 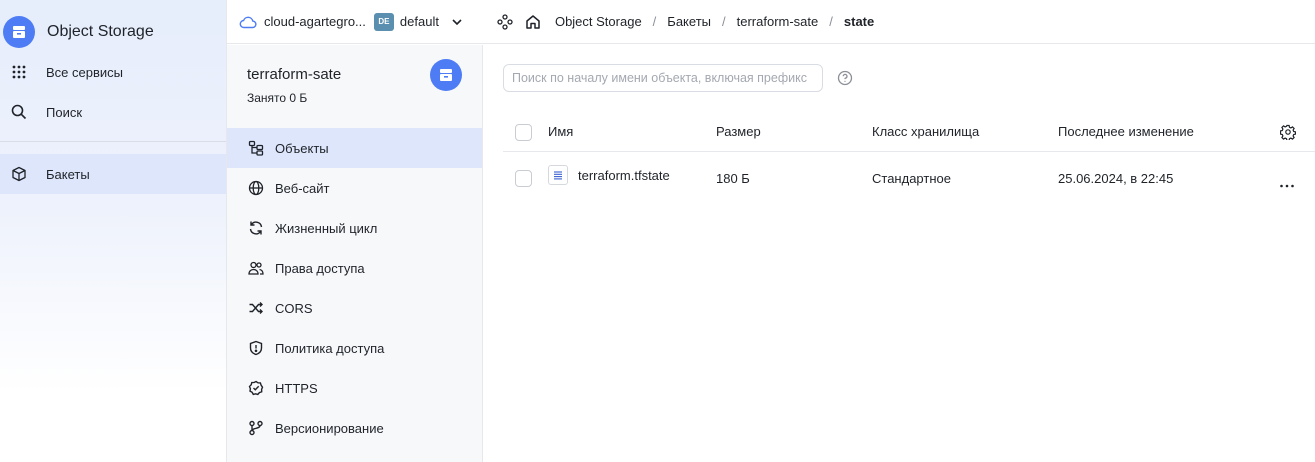 I want to click on menu-label: CORS, so click(x=294, y=308).